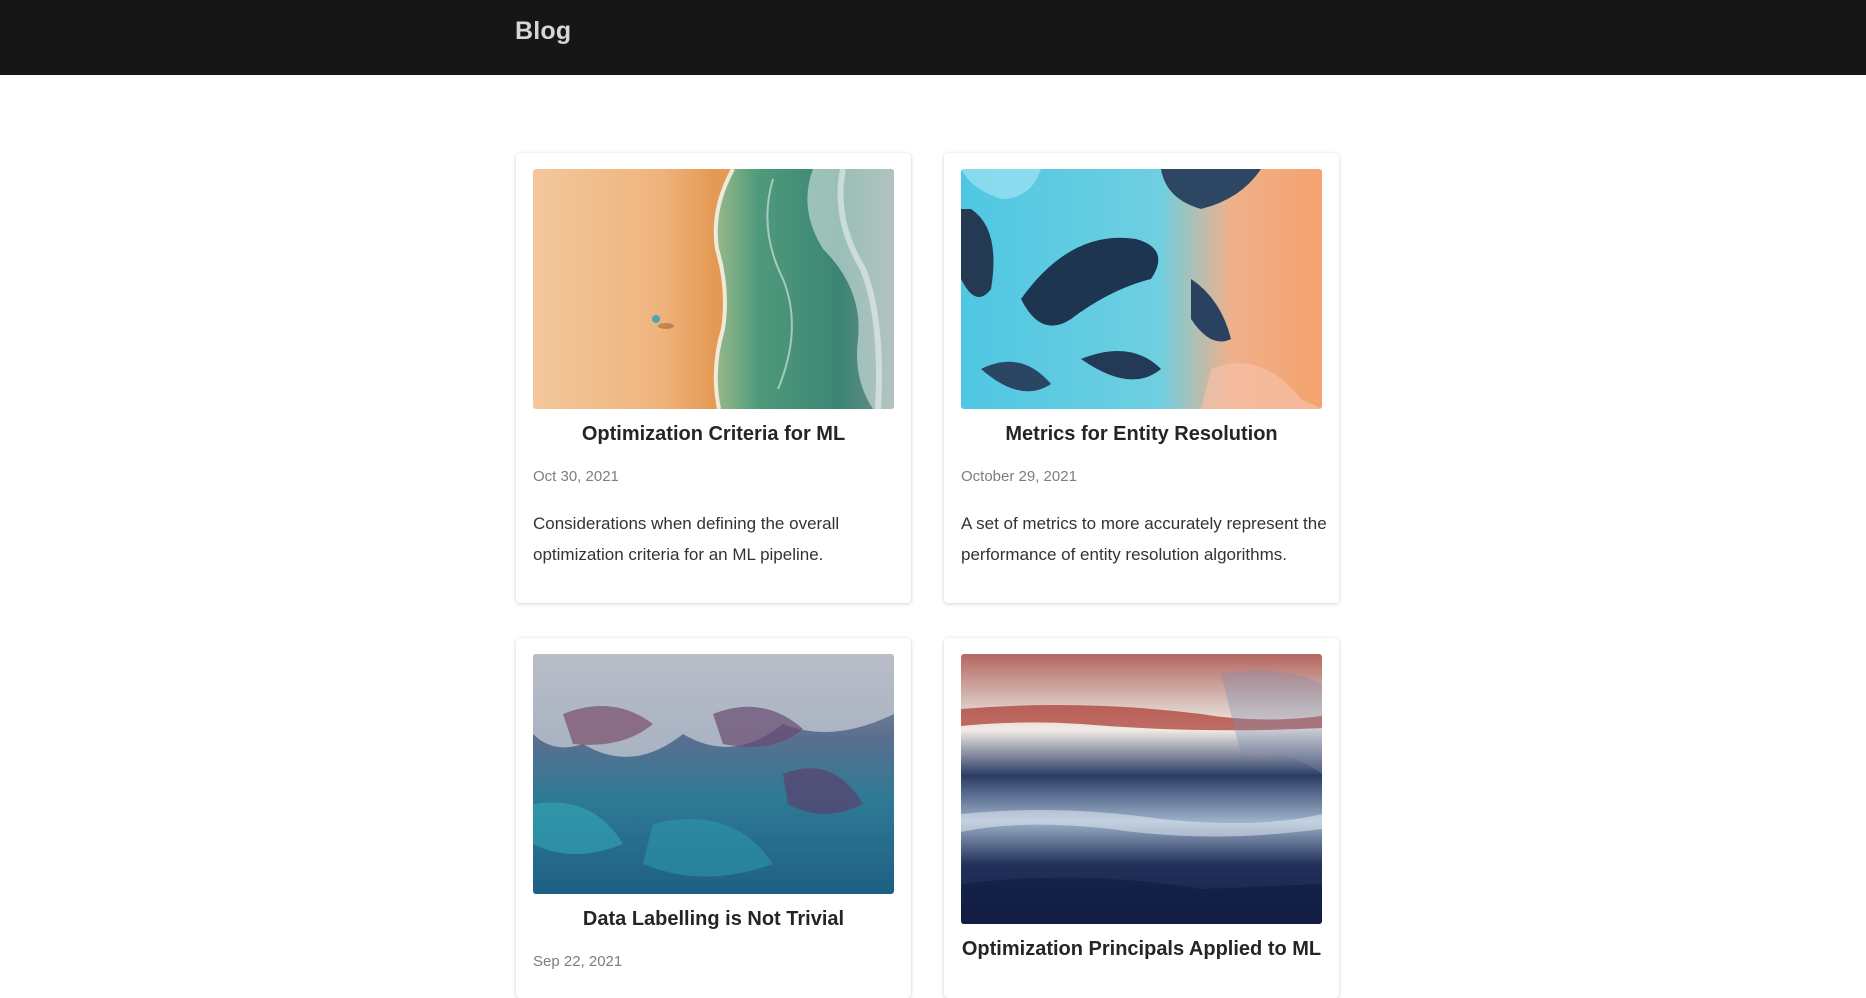 The image size is (1866, 998). I want to click on post-date: October 29, 2021, so click(1019, 476).